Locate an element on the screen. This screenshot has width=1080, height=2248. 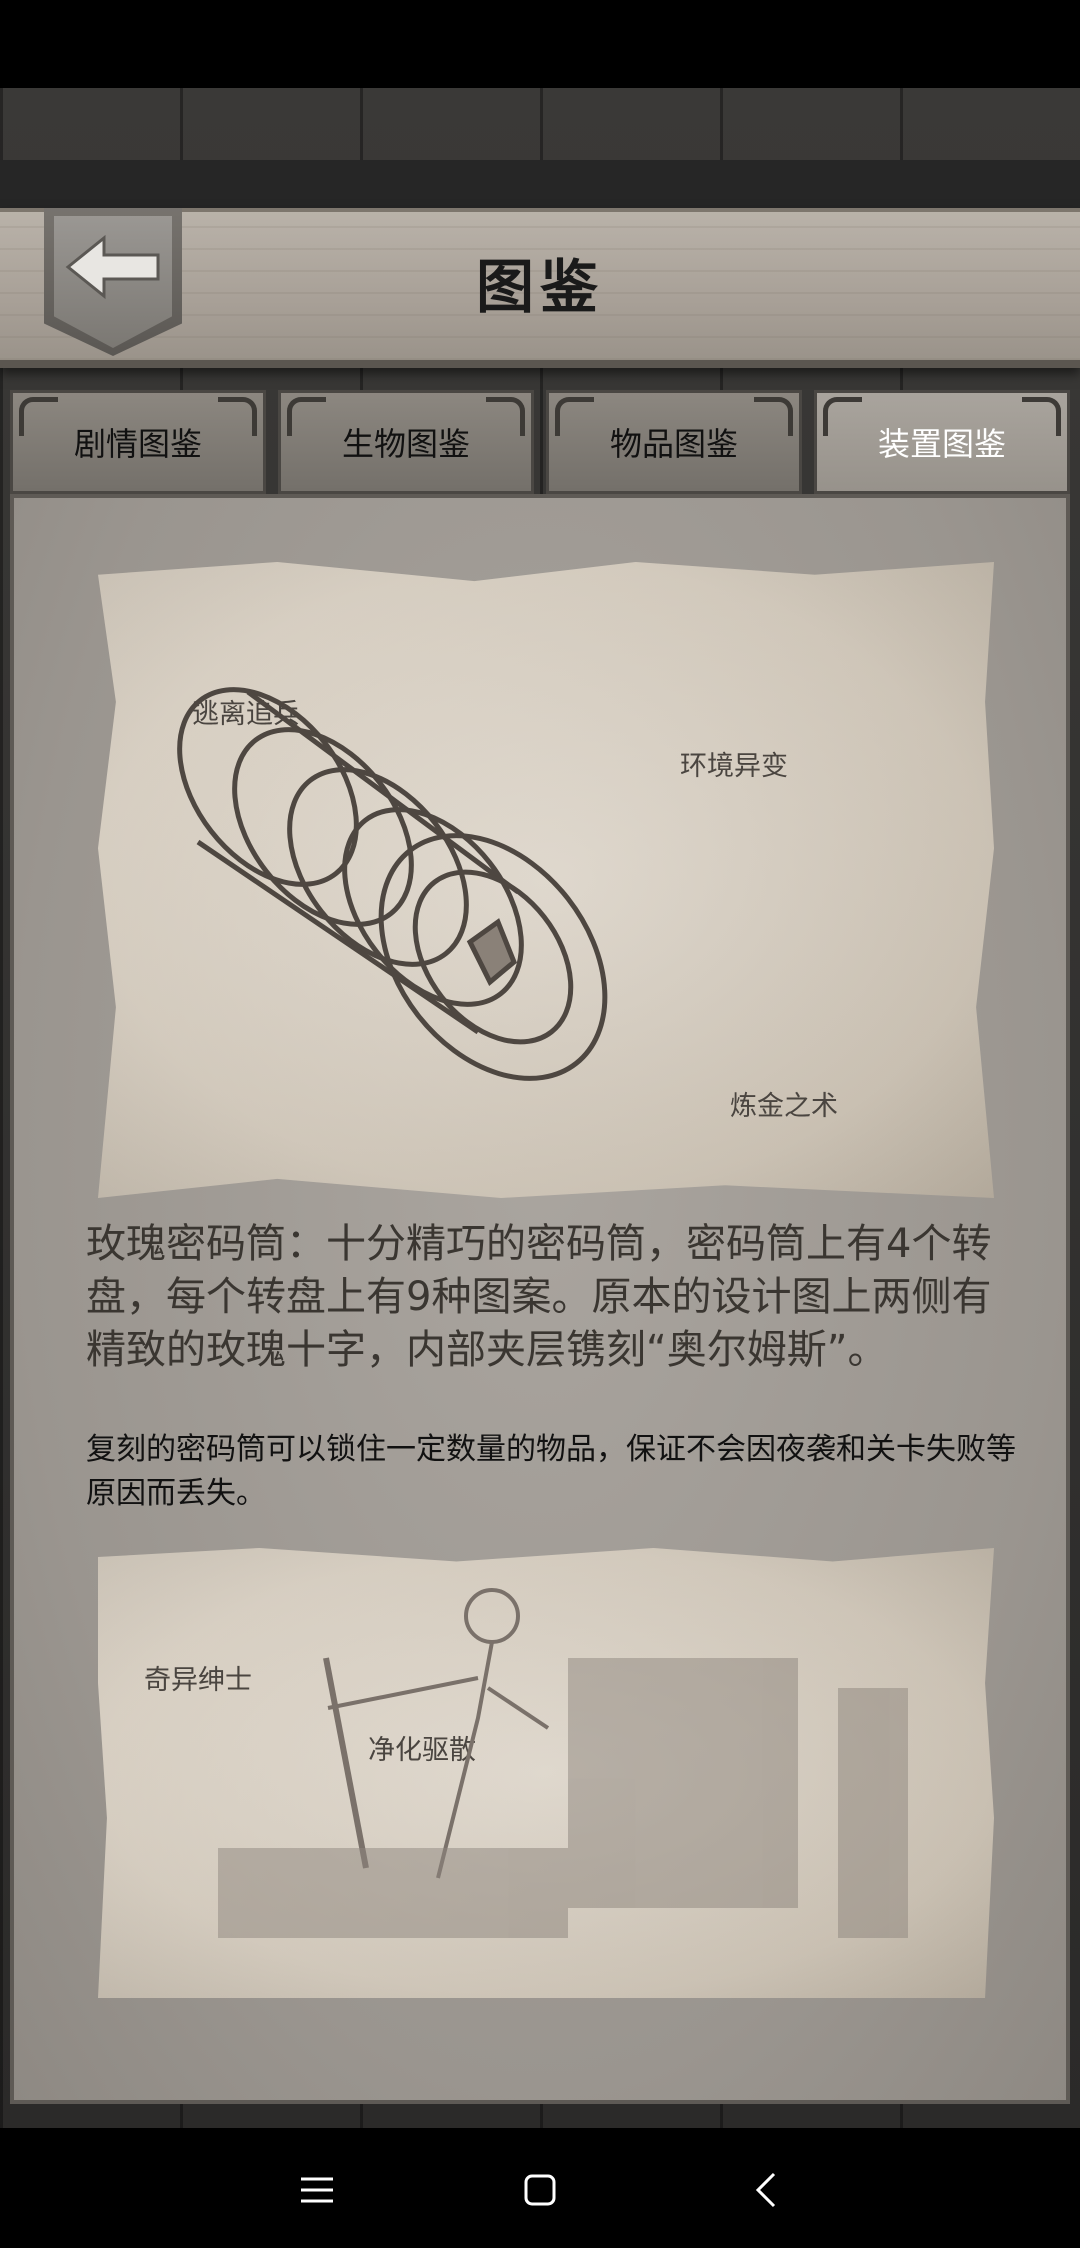
chevron-left-icon is located at coordinates (765, 2190).